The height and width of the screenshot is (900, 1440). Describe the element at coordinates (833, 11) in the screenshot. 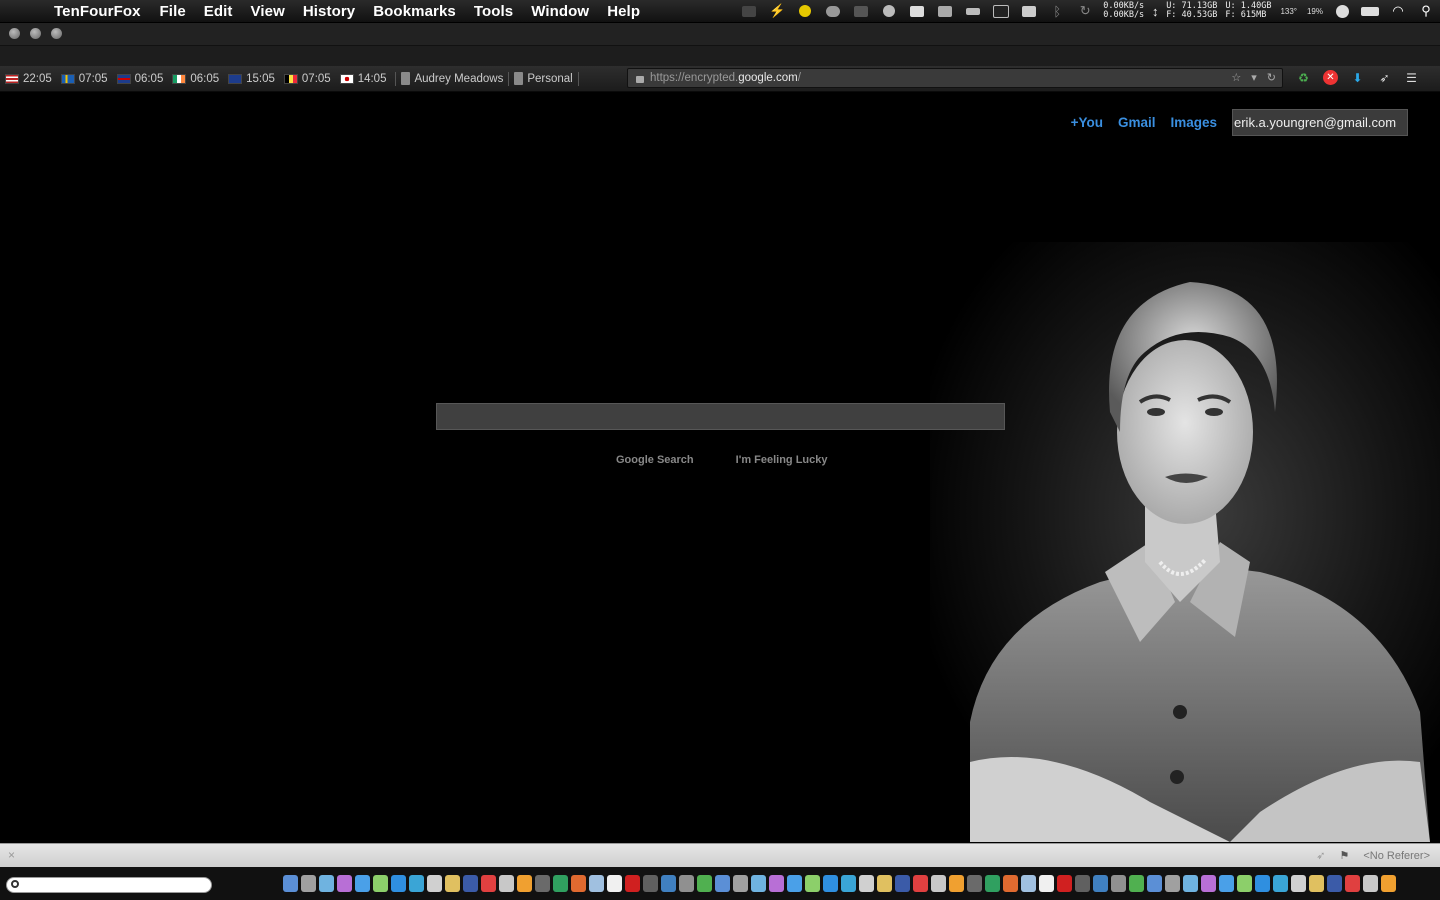

I see `hat-icon` at that location.